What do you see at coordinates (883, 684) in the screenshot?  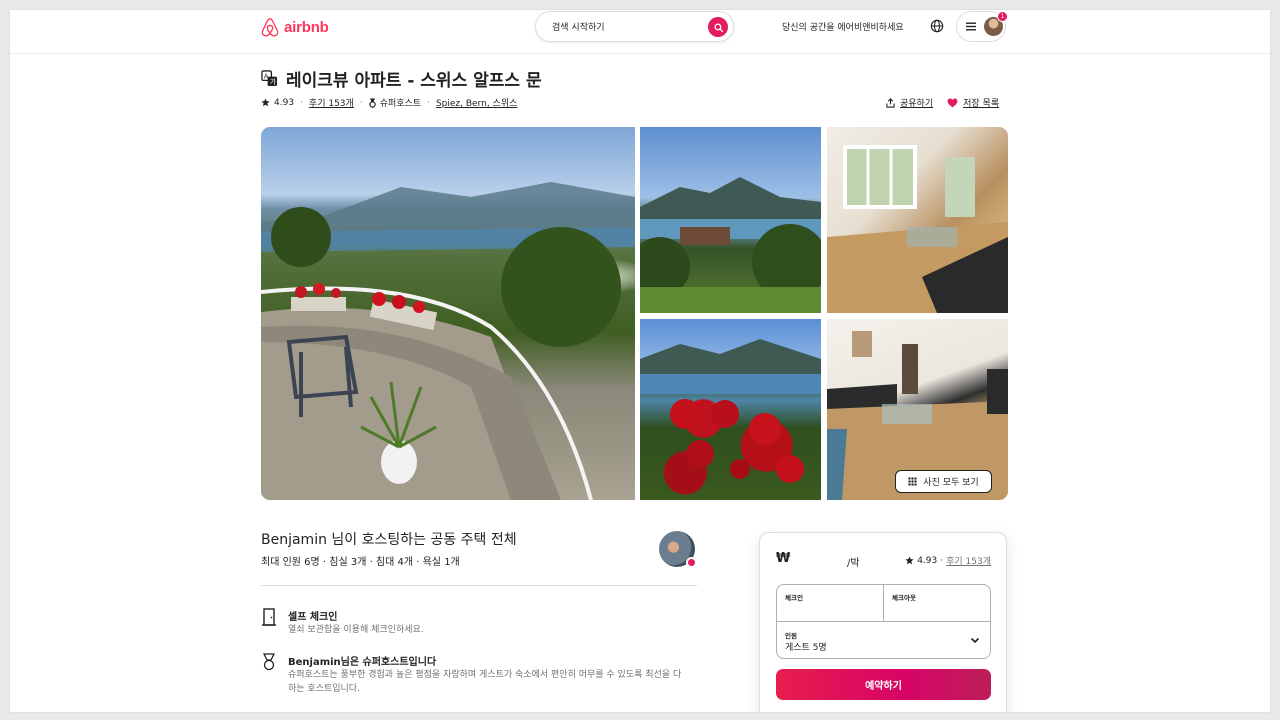 I see `reserve-button: 예약하기` at bounding box center [883, 684].